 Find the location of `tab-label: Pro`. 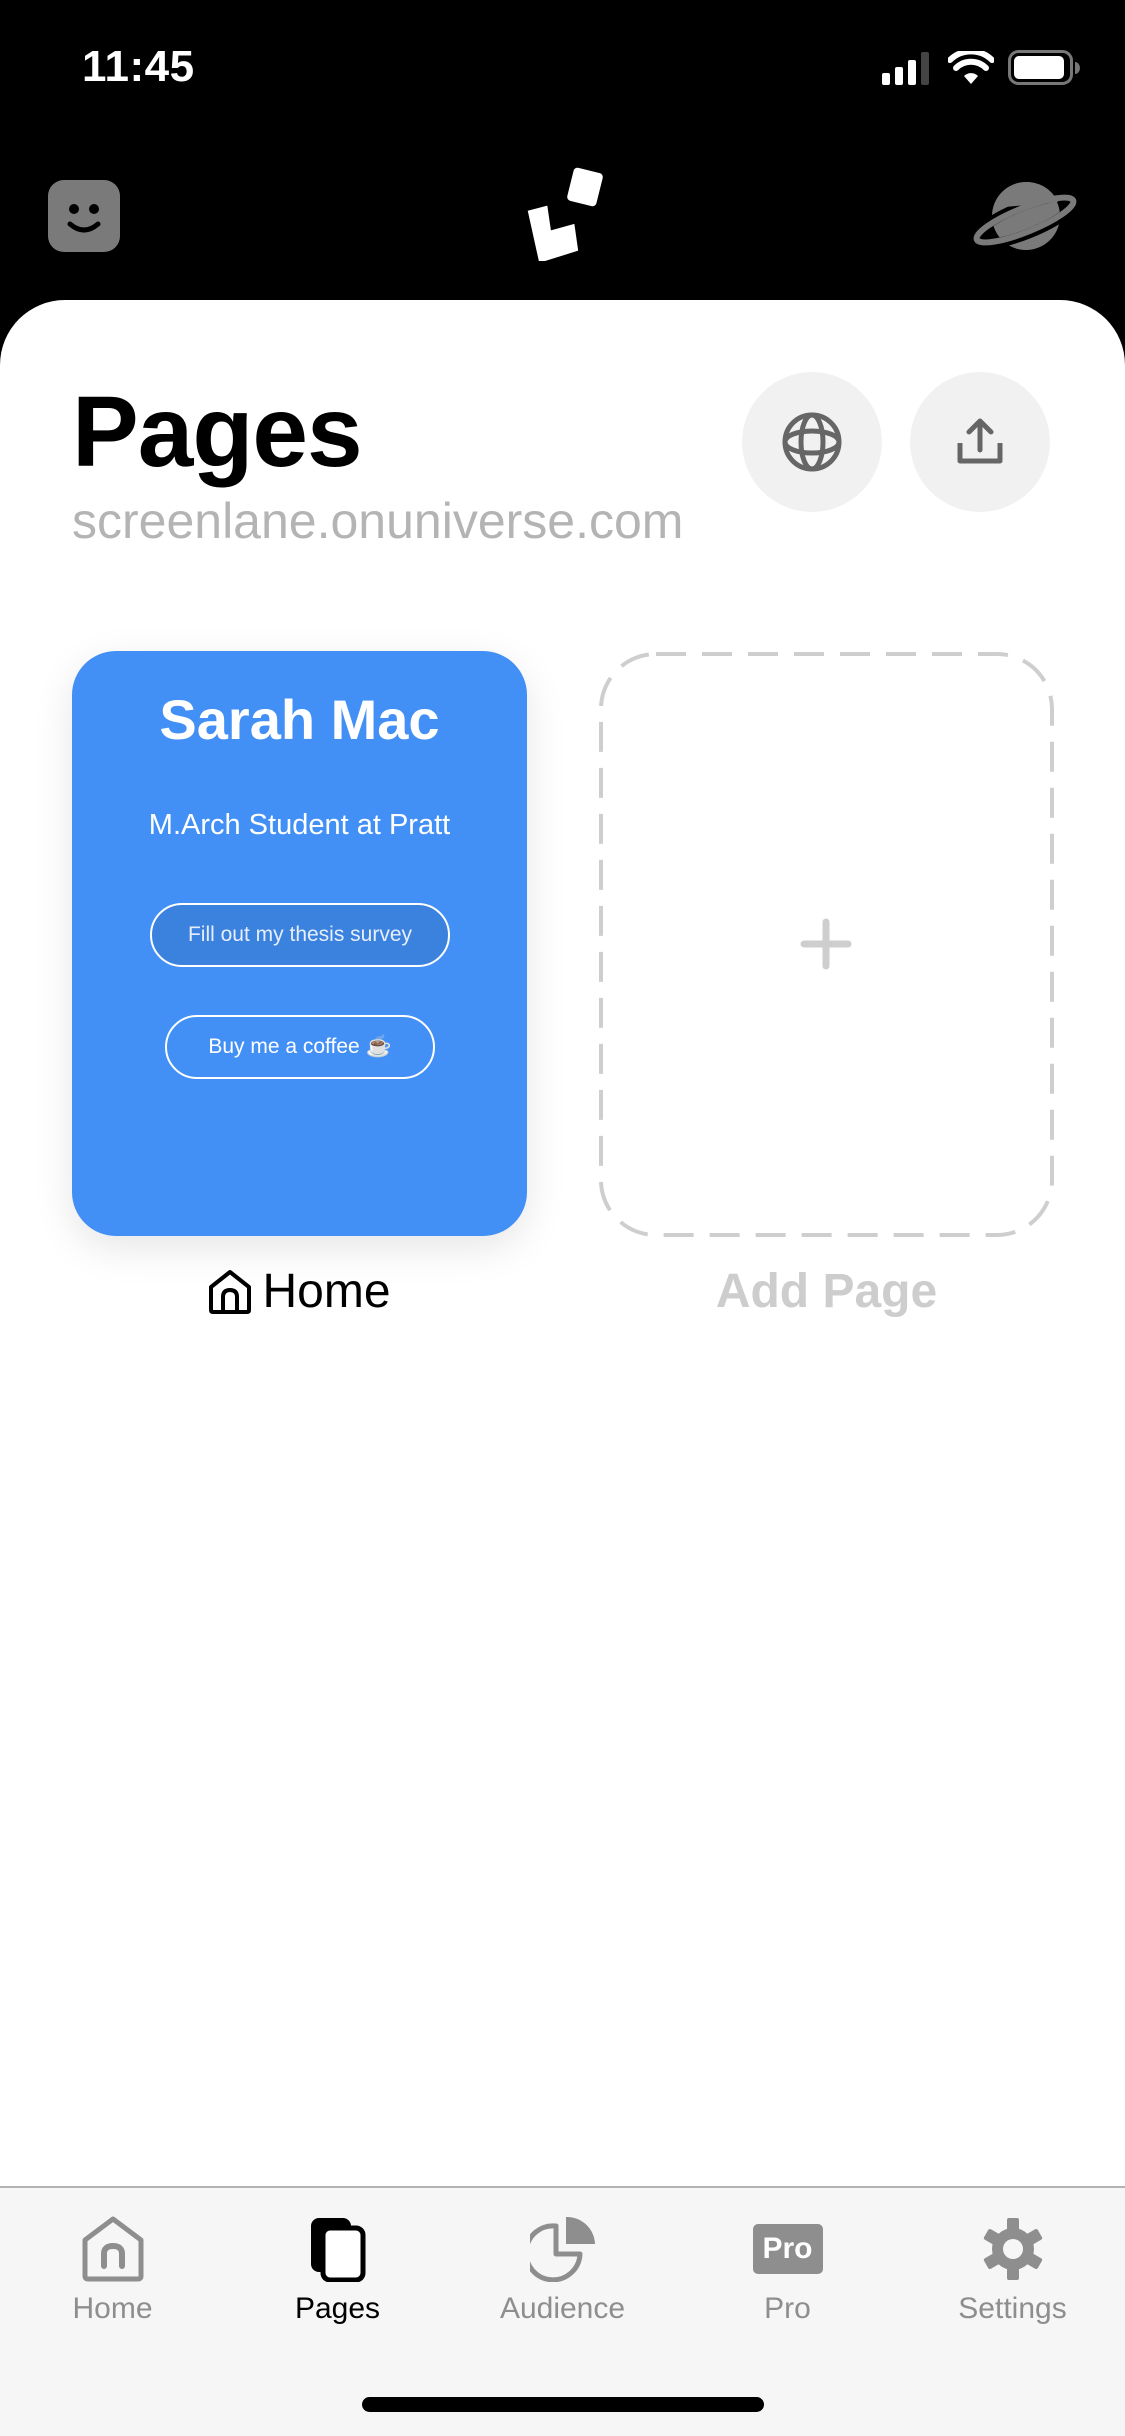

tab-label: Pro is located at coordinates (787, 2308).